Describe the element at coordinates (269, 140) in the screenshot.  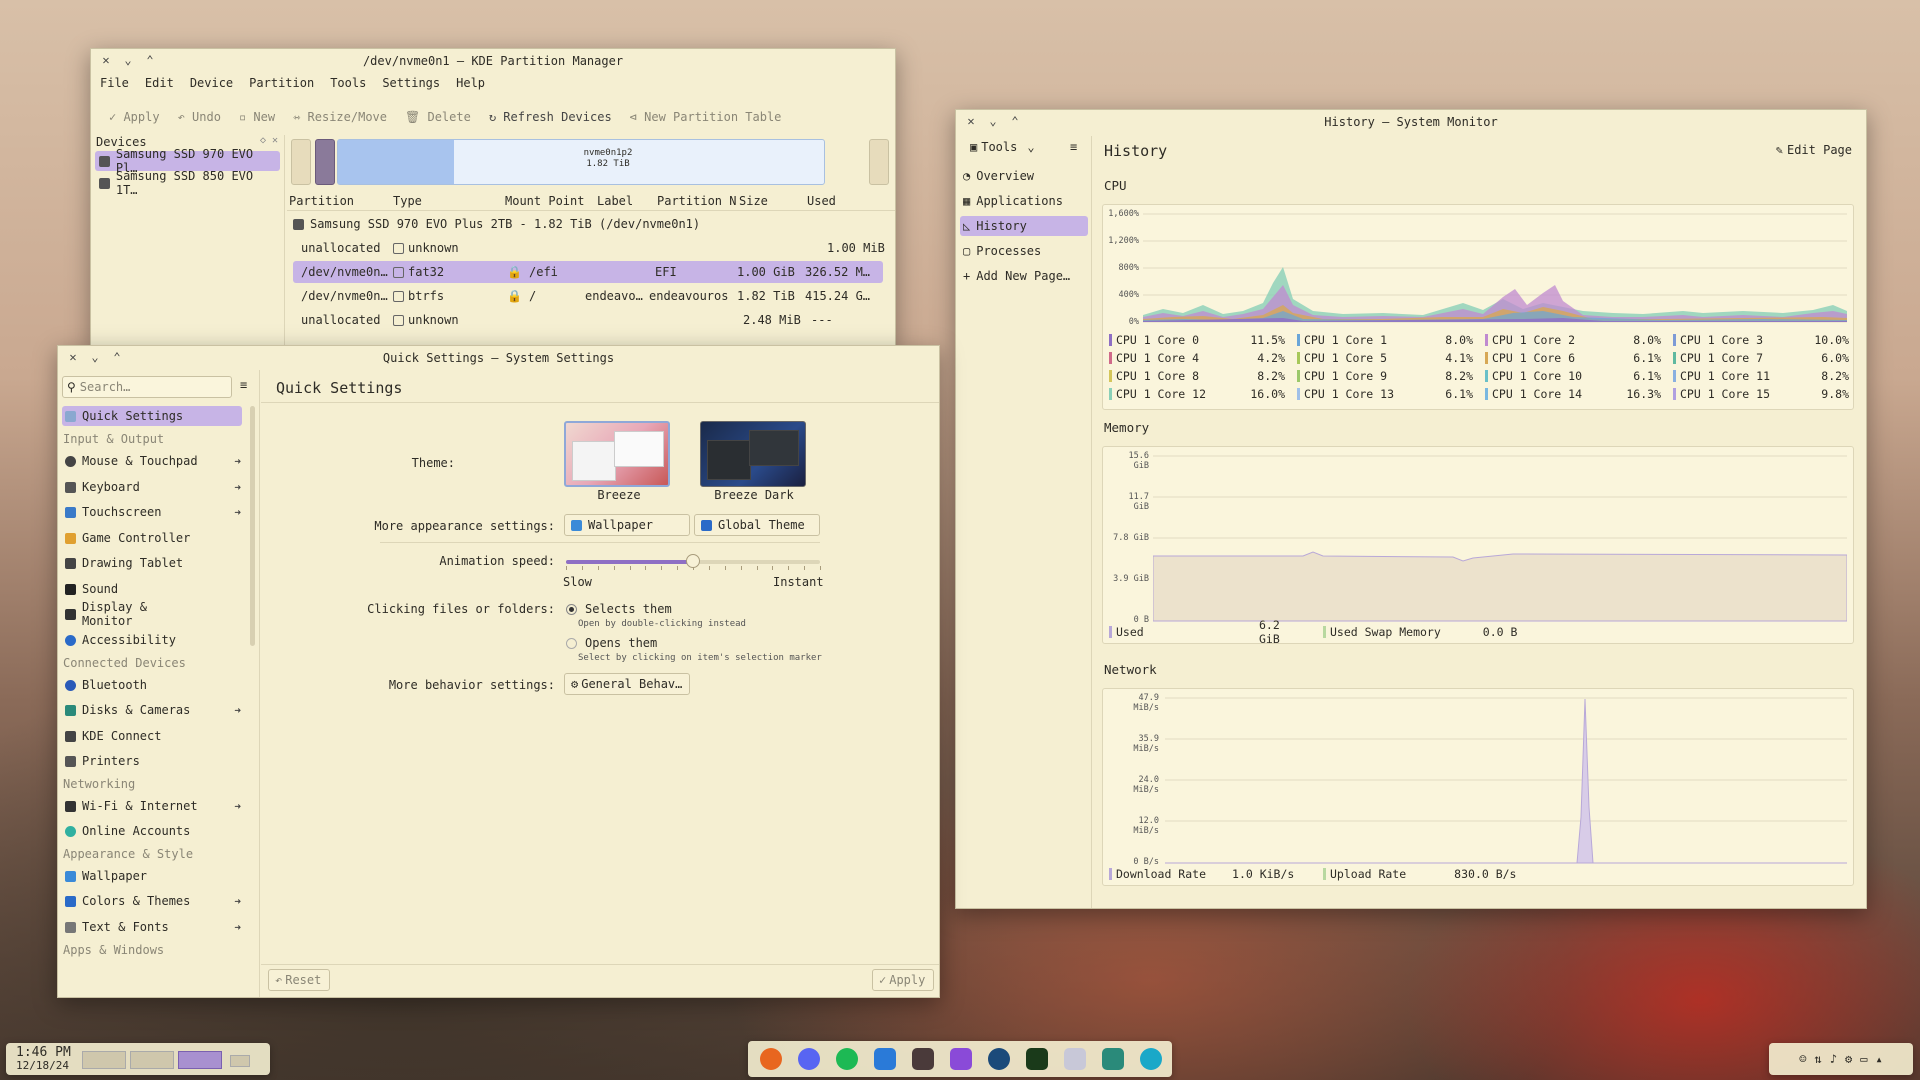
I see `panel-controls-icon: ◇ ✕` at that location.